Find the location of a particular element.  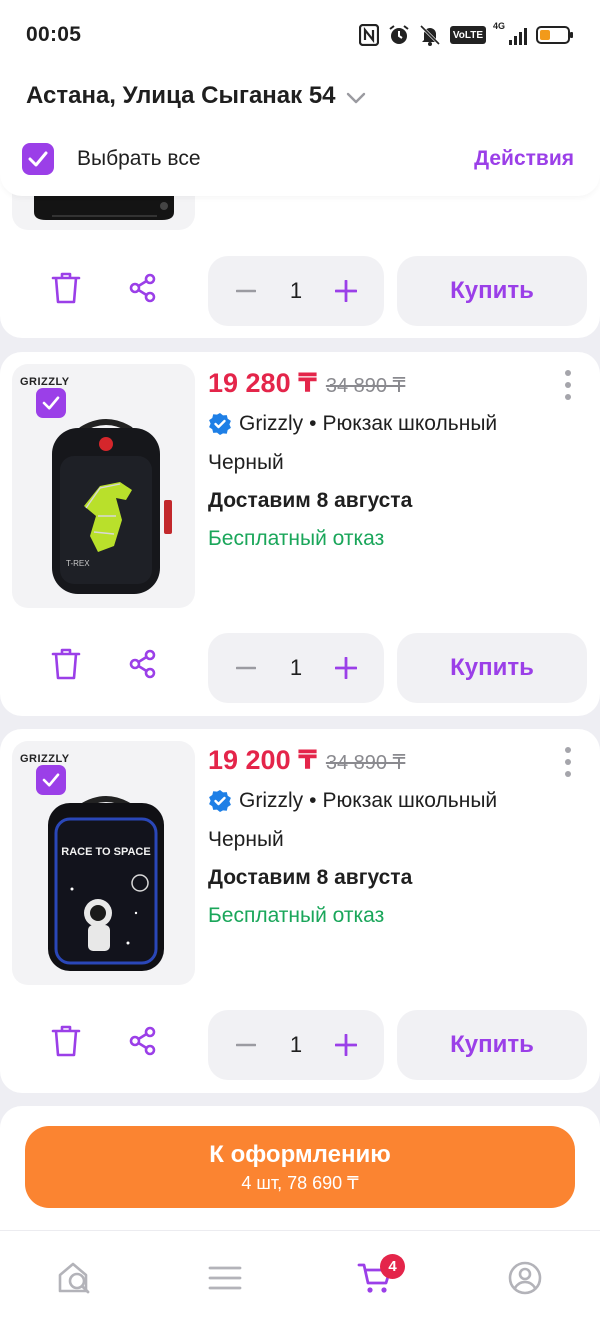

select-all-checkbox is located at coordinates (38, 159).